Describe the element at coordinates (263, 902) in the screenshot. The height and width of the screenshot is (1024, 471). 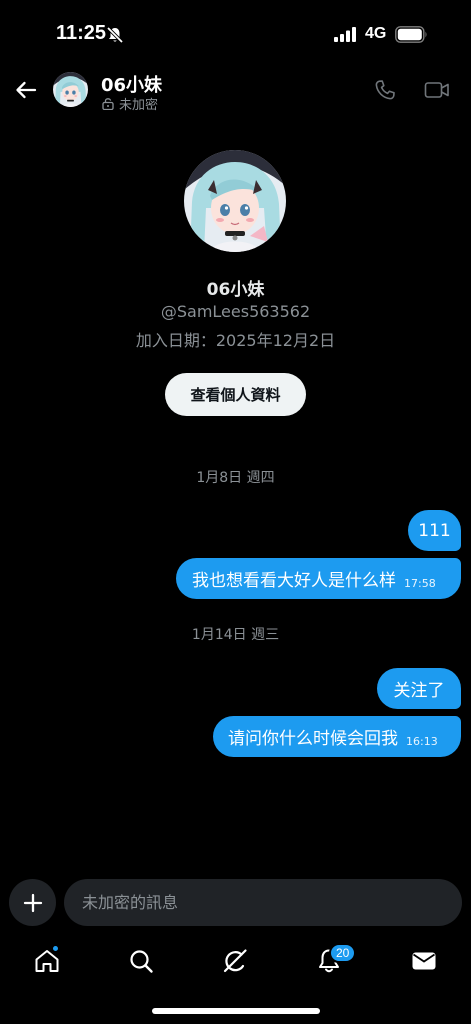
I see `message-input` at that location.